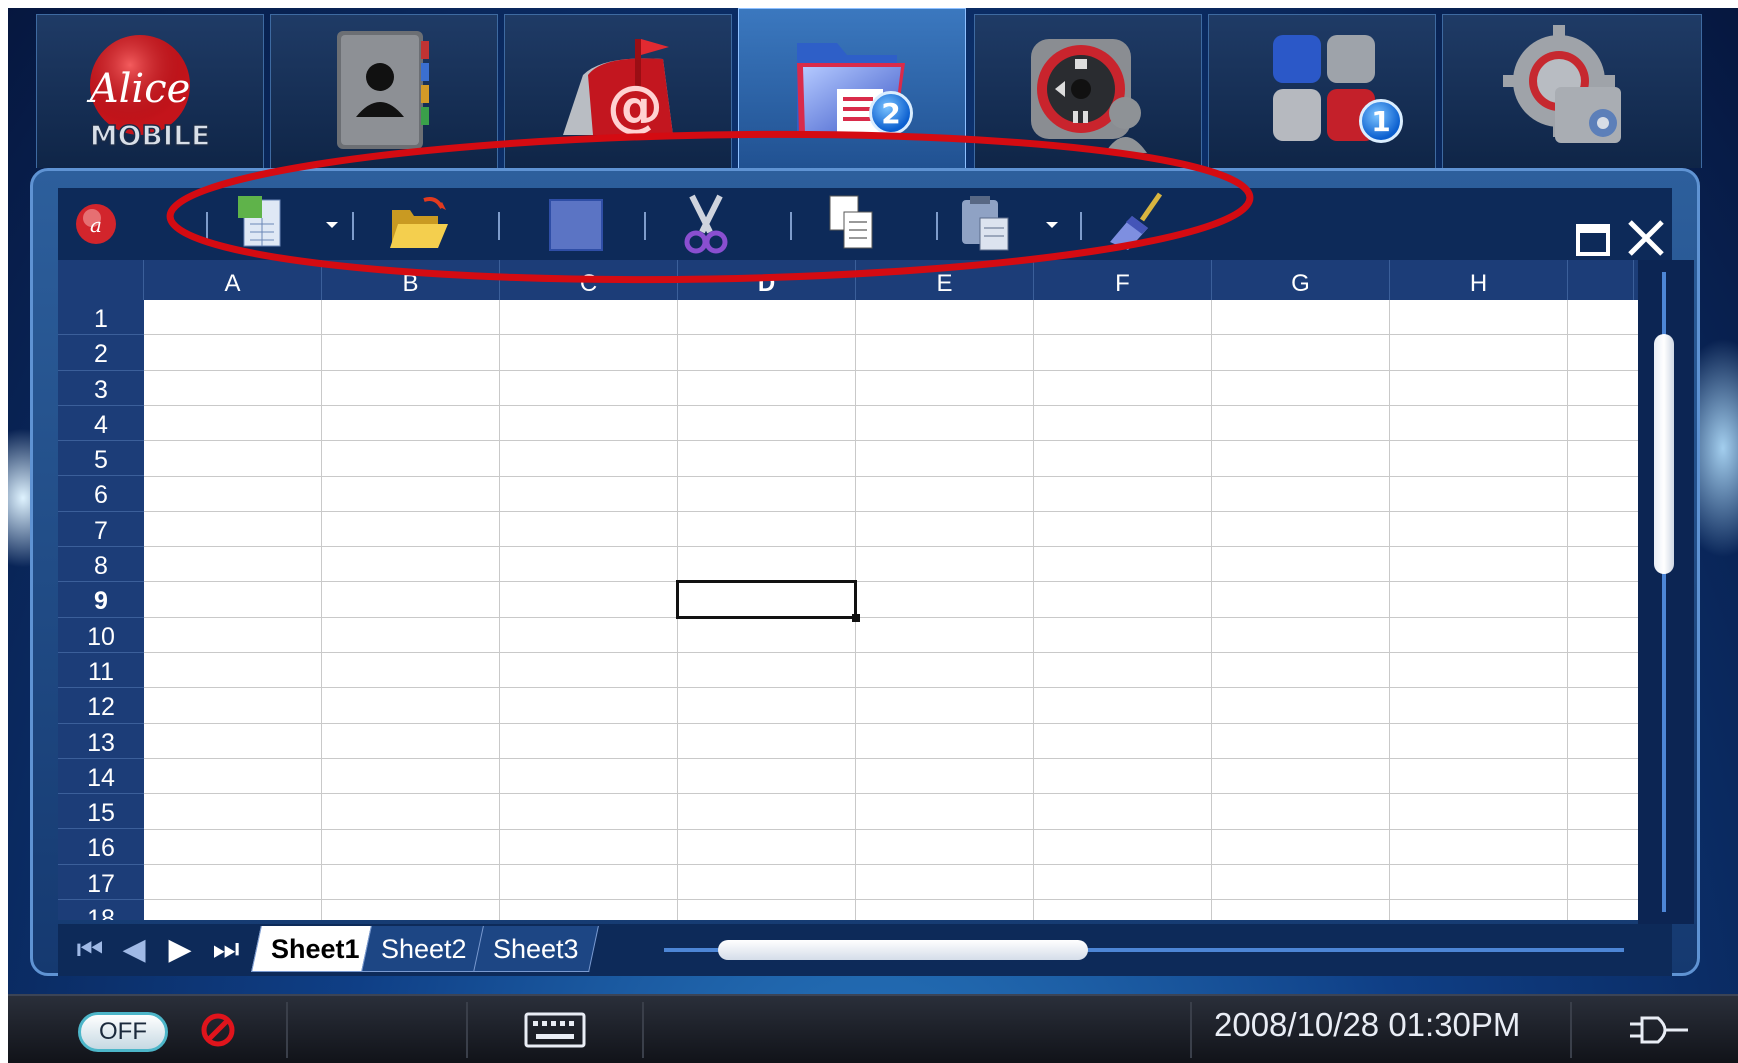 Image resolution: width=1738 pixels, height=1063 pixels. I want to click on annotation-ellipse, so click(710, 207).